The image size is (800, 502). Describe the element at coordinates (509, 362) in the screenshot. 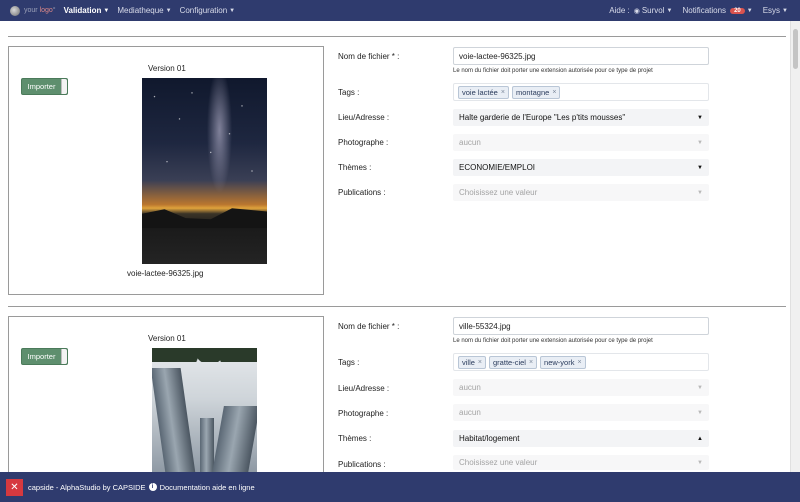

I see `tag-chip-label: gratte-ciel` at that location.